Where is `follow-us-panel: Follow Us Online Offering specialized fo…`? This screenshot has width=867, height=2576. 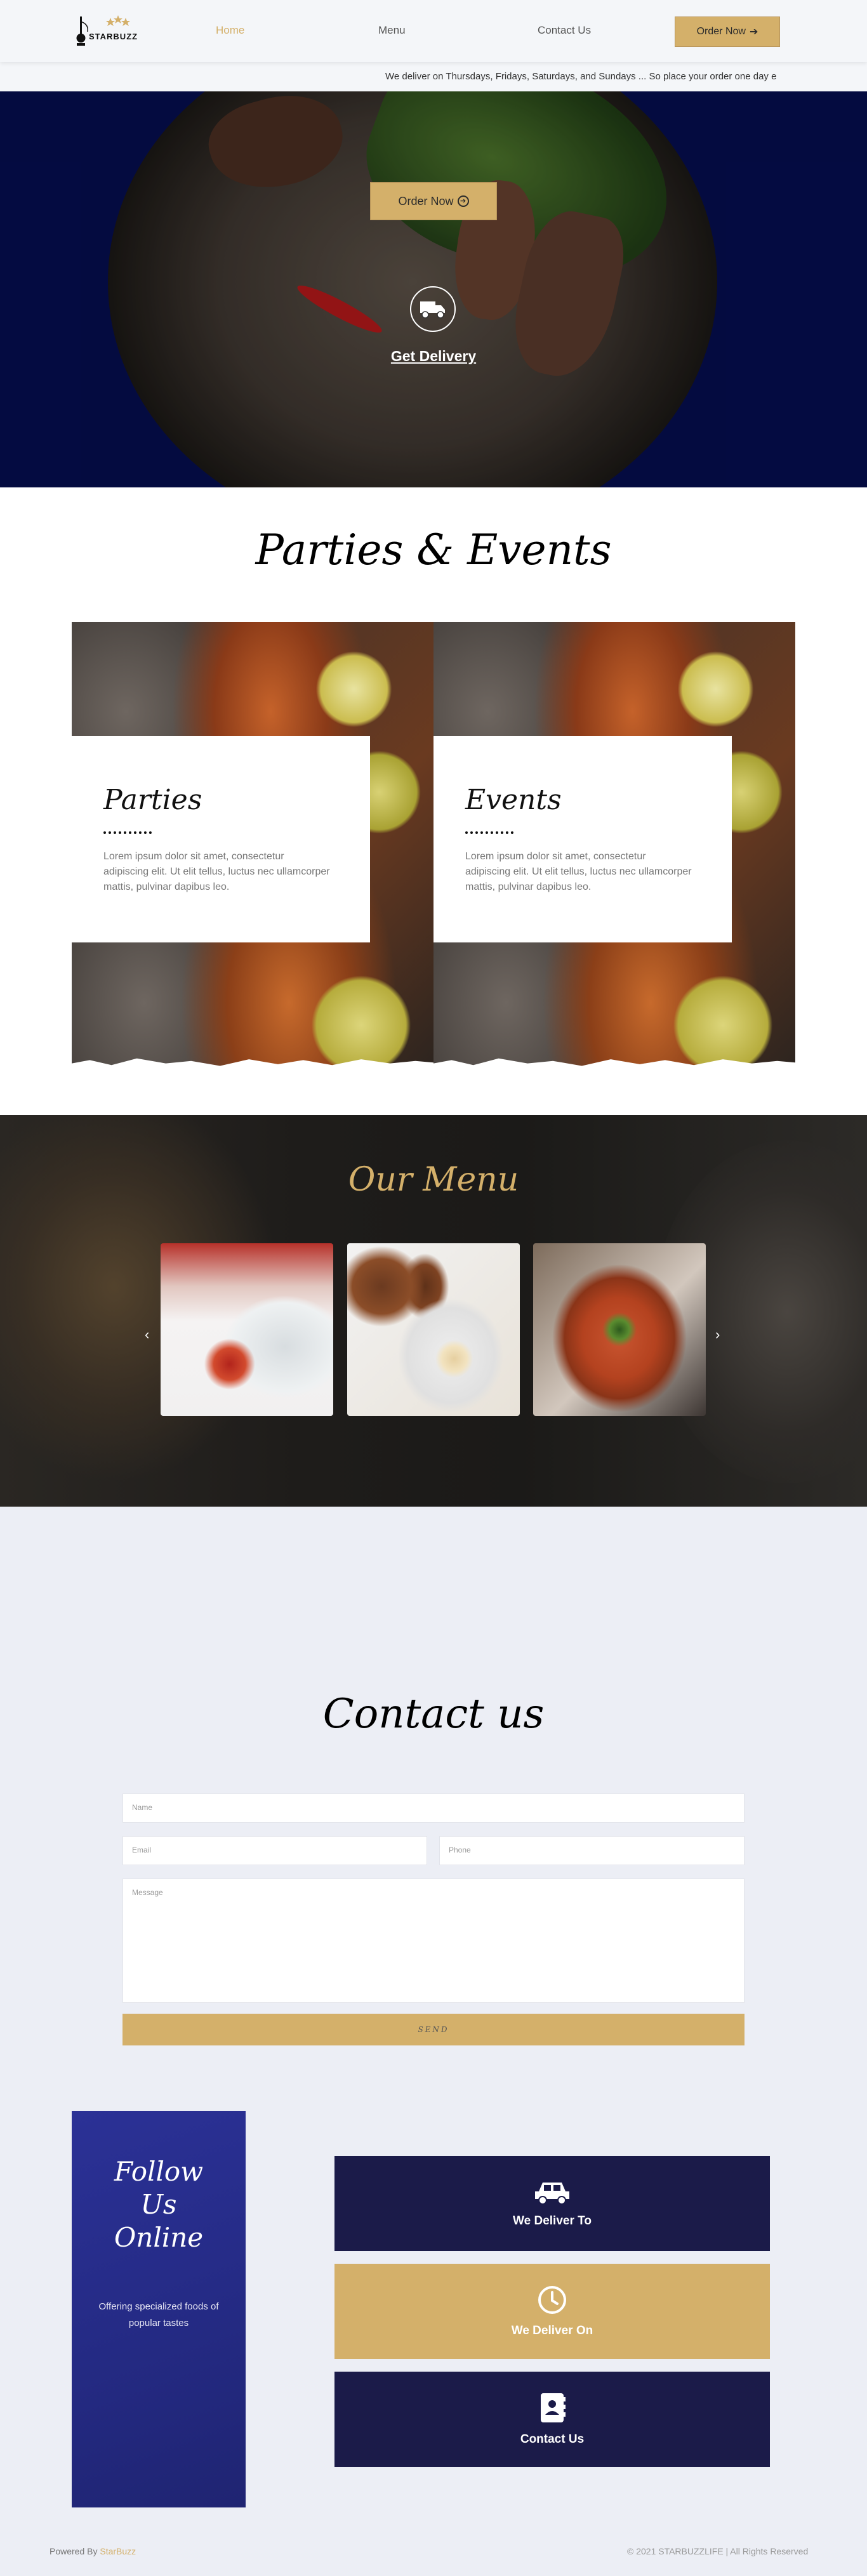 follow-us-panel: Follow Us Online Offering specialized fo… is located at coordinates (159, 2309).